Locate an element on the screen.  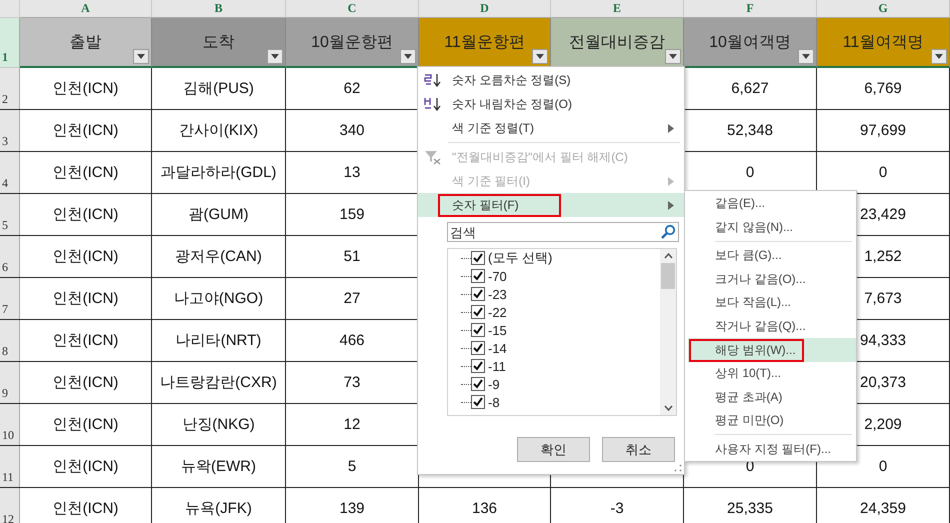
column-header: F is located at coordinates (750, 9).